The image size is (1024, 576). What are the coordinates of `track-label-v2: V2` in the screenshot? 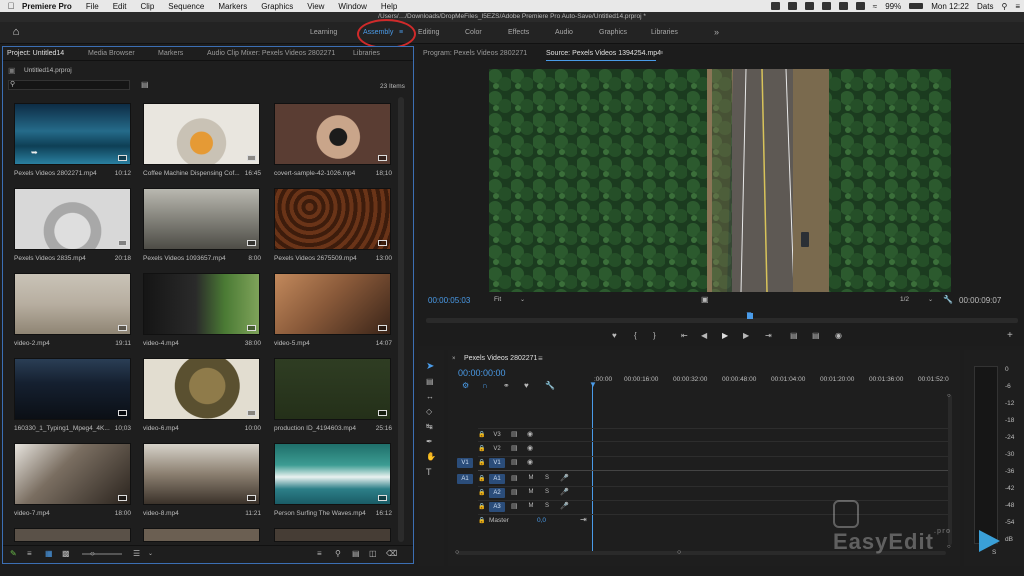 It's located at (497, 449).